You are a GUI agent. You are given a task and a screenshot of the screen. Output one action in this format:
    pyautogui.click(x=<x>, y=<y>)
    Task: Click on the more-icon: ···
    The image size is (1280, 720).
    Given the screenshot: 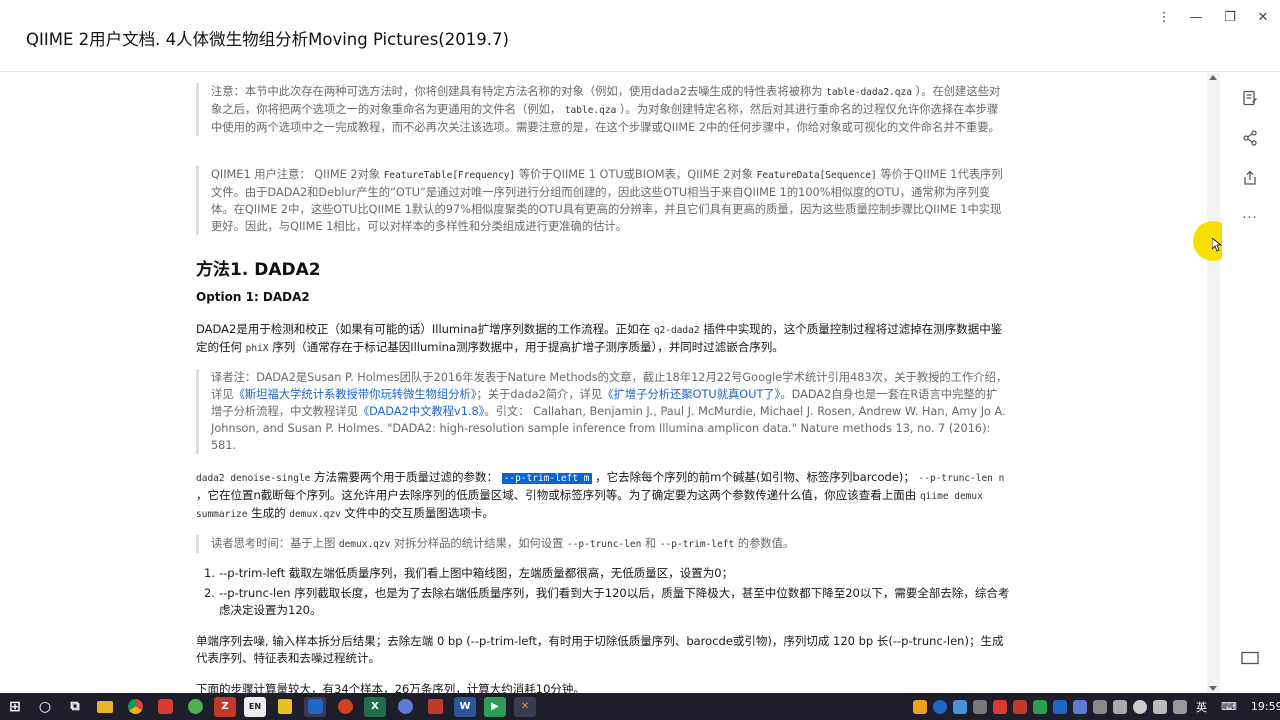 What is the action you would take?
    pyautogui.click(x=1250, y=218)
    